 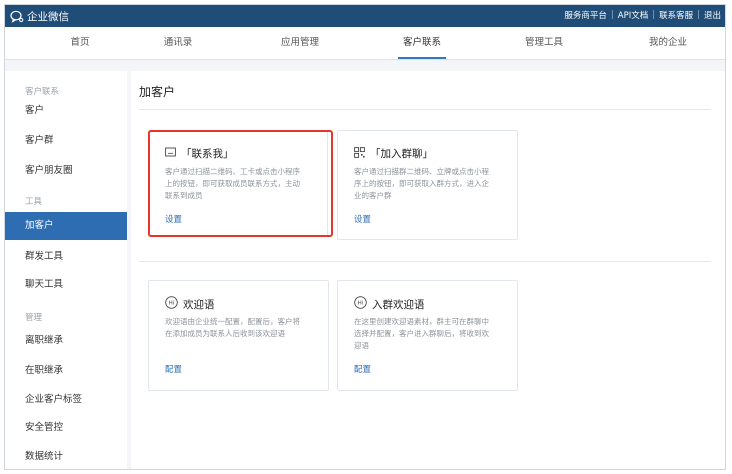 What do you see at coordinates (17, 16) in the screenshot?
I see `wecom-logo-icon` at bounding box center [17, 16].